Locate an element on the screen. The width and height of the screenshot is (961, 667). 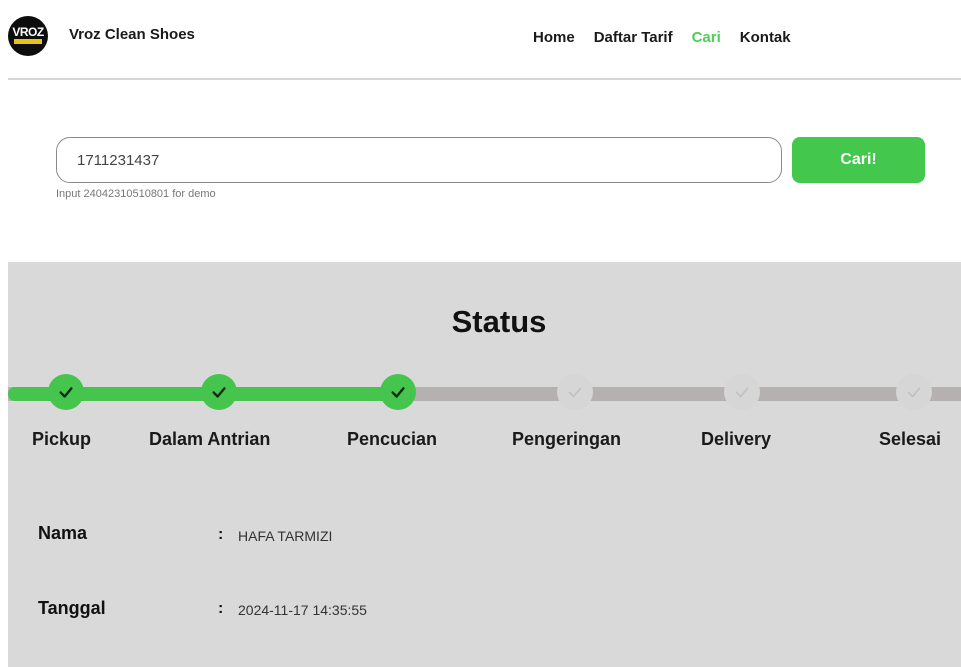
step-label-dalam-antrian: Dalam Antrian is located at coordinates (210, 439).